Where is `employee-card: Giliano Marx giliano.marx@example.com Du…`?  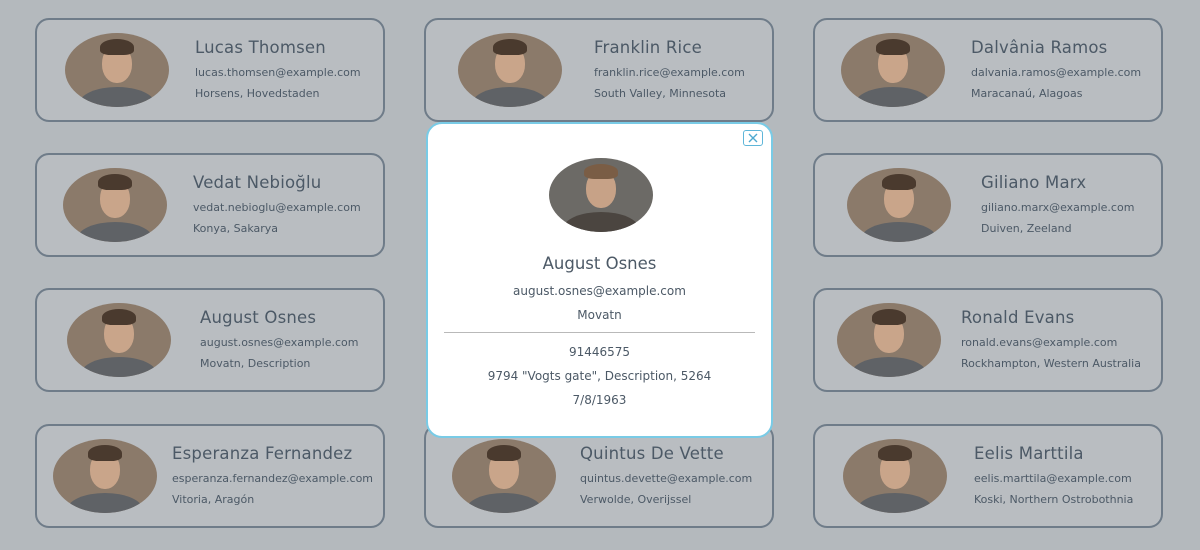 employee-card: Giliano Marx giliano.marx@example.com Du… is located at coordinates (988, 205).